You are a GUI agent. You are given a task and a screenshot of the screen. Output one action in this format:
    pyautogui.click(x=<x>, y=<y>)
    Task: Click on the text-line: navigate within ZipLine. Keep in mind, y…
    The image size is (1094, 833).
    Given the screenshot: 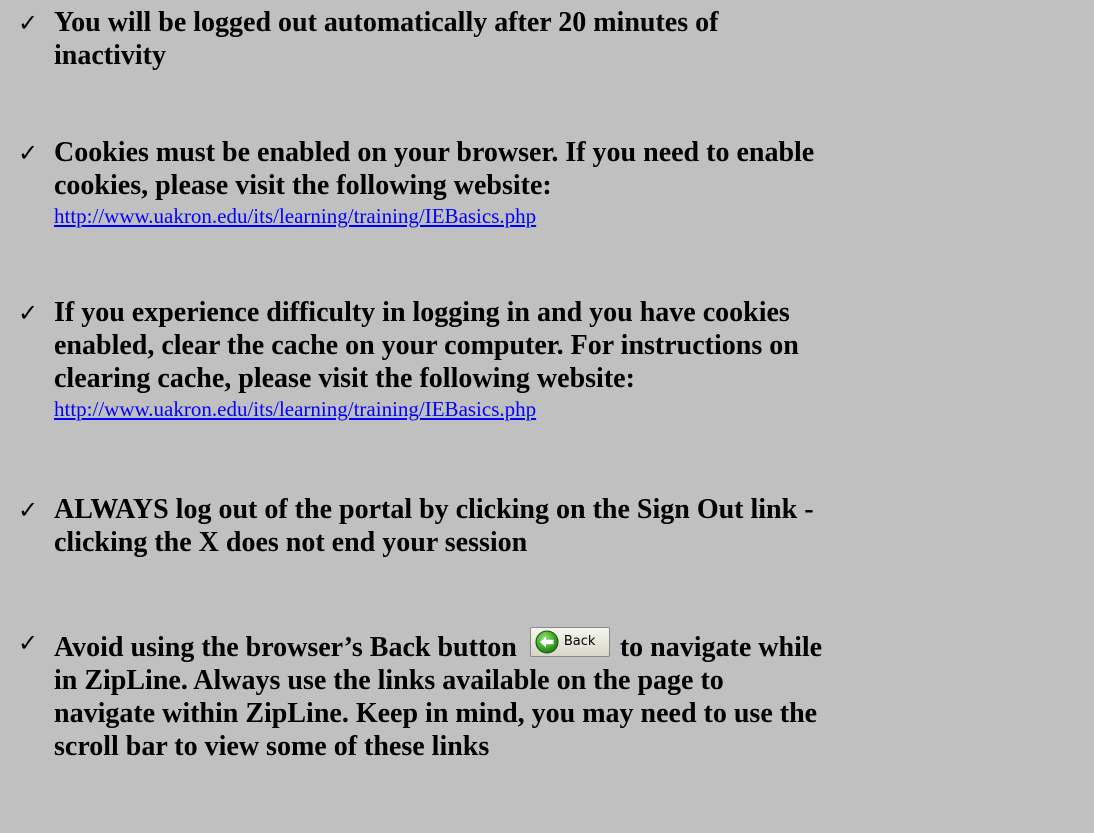 What is the action you would take?
    pyautogui.click(x=436, y=713)
    